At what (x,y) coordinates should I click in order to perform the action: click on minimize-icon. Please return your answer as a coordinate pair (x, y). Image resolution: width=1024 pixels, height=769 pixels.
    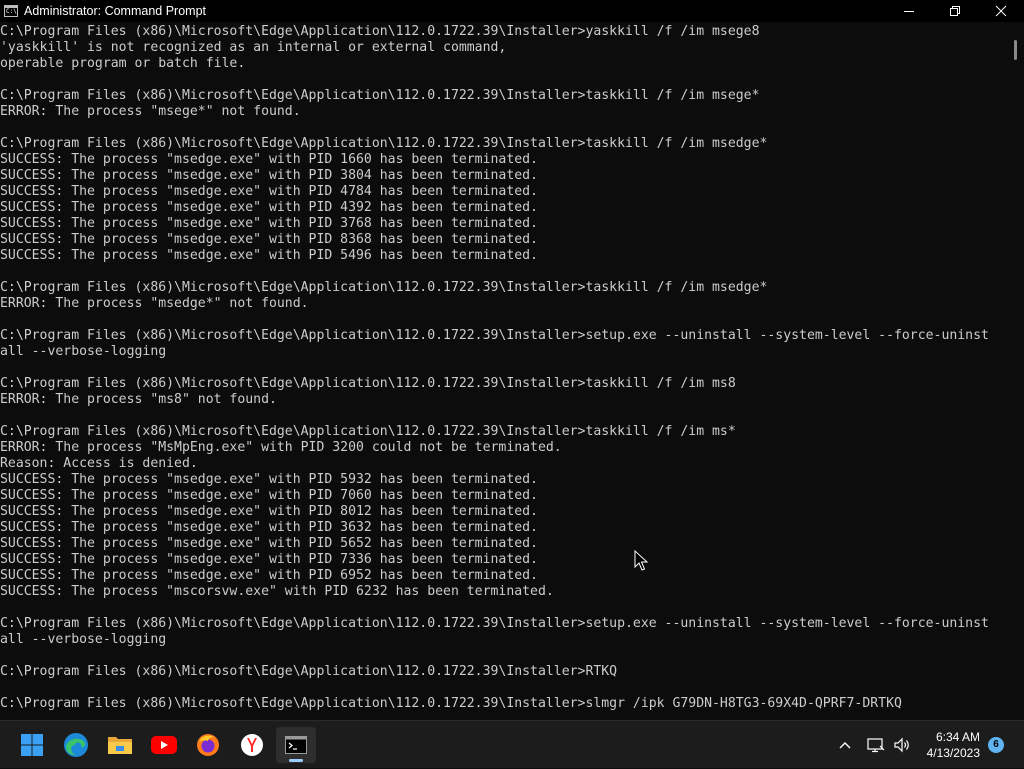
    Looking at the image, I should click on (909, 11).